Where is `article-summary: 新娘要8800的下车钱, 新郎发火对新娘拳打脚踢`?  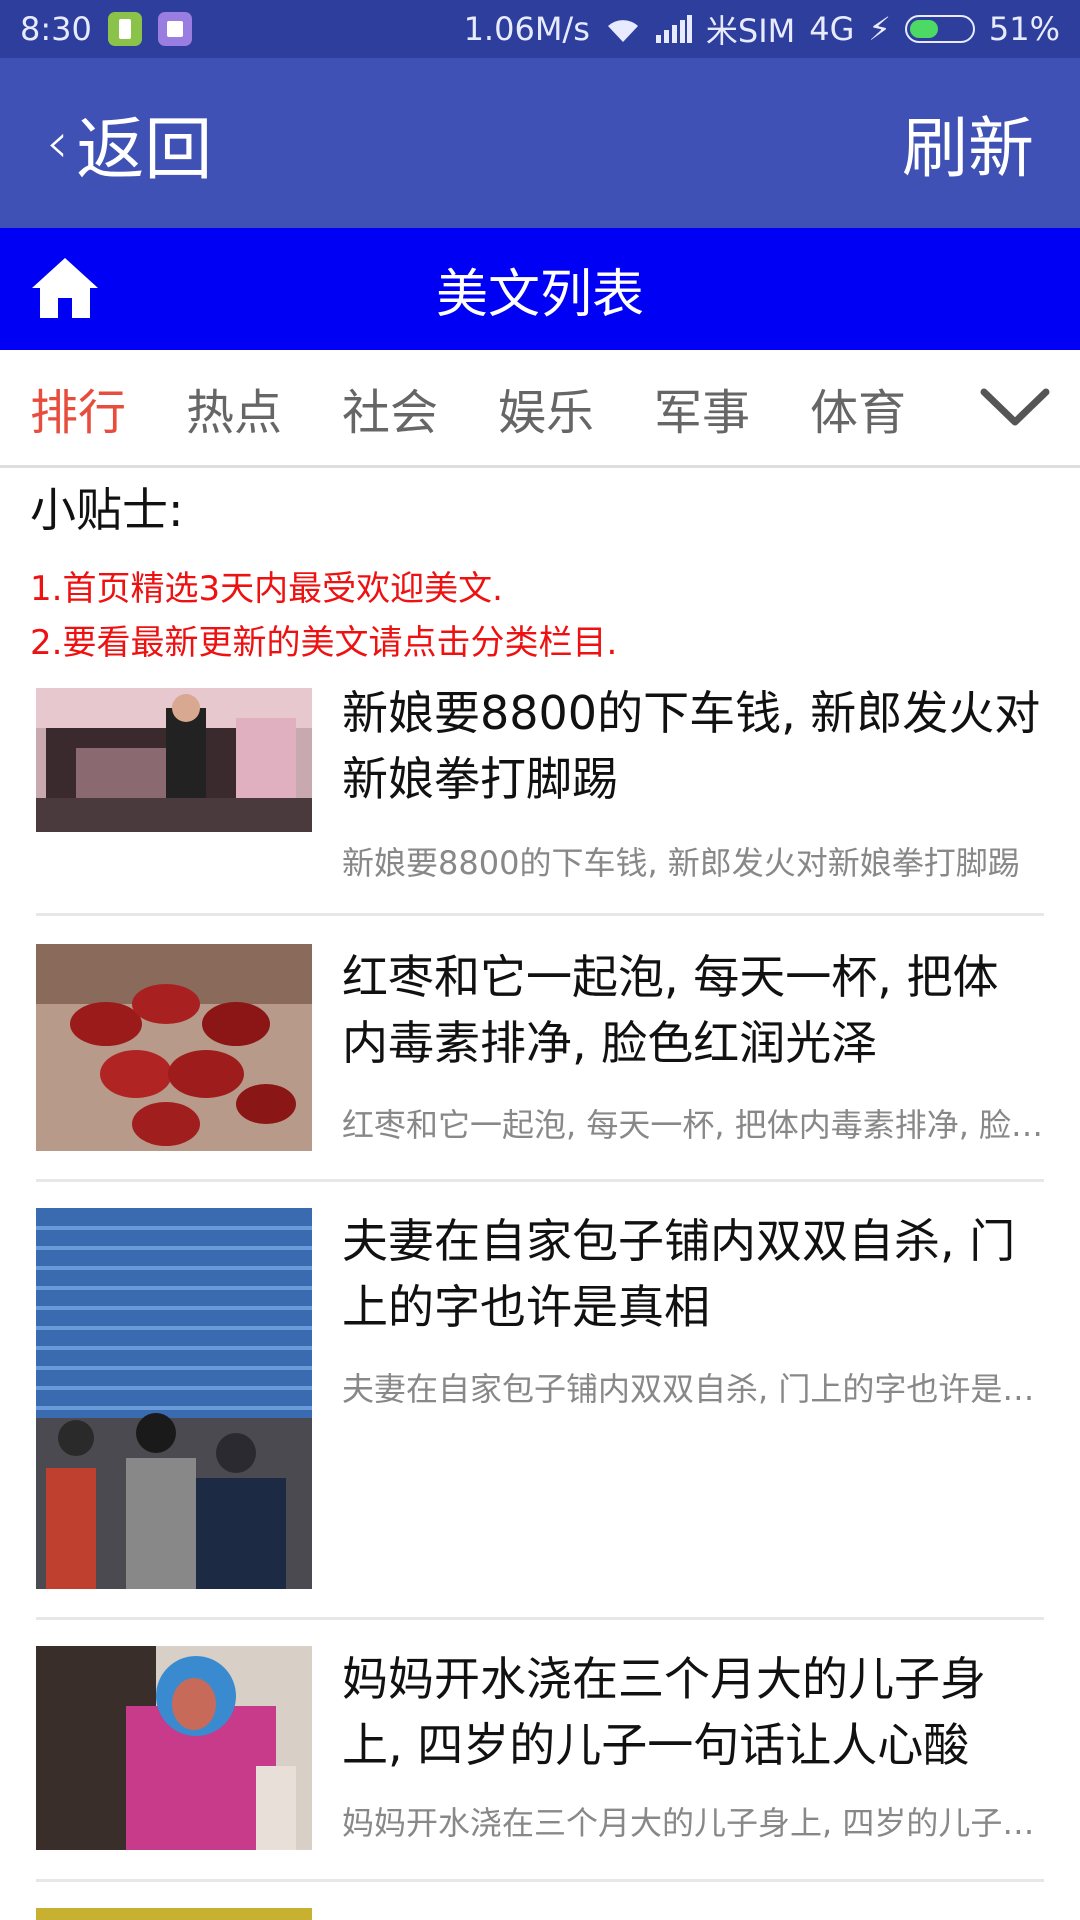 article-summary: 新娘要8800的下车钱, 新郎发火对新娘拳打脚踢 is located at coordinates (681, 863).